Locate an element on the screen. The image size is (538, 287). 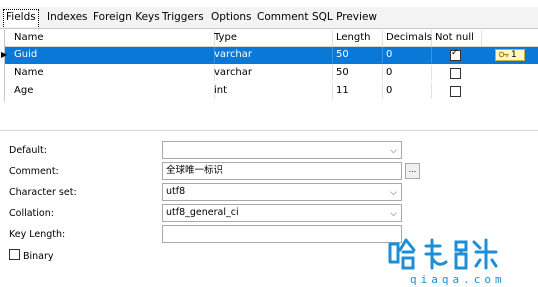
tab-sql-preview: SQL Preview is located at coordinates (344, 17).